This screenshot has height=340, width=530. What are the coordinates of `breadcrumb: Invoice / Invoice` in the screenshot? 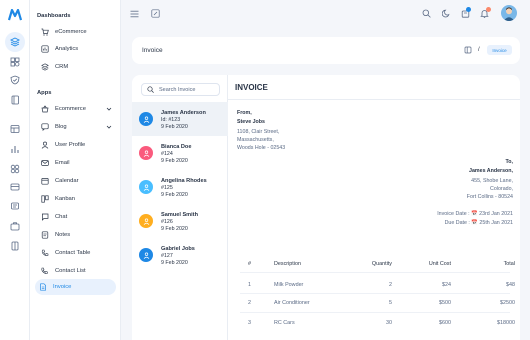 It's located at (326, 50).